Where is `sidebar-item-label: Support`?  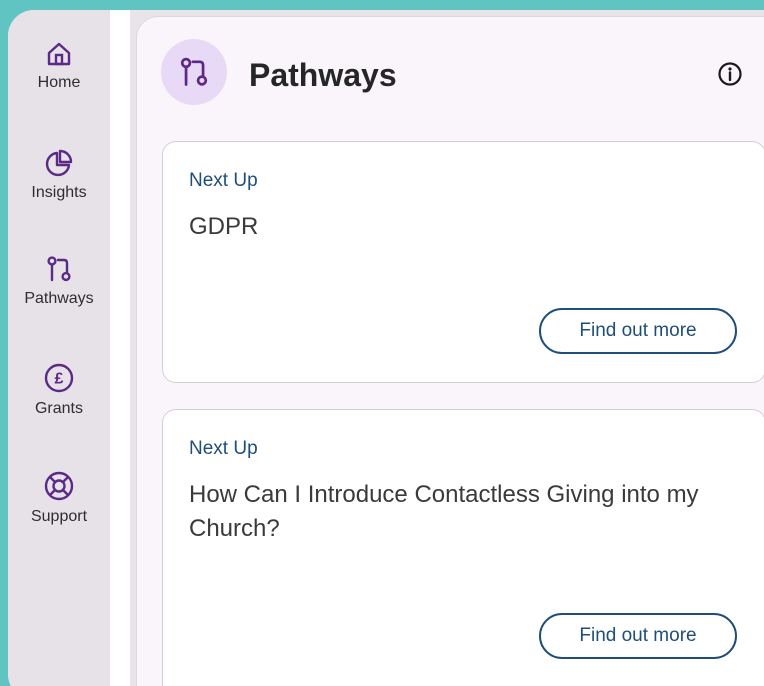
sidebar-item-label: Support is located at coordinates (59, 516).